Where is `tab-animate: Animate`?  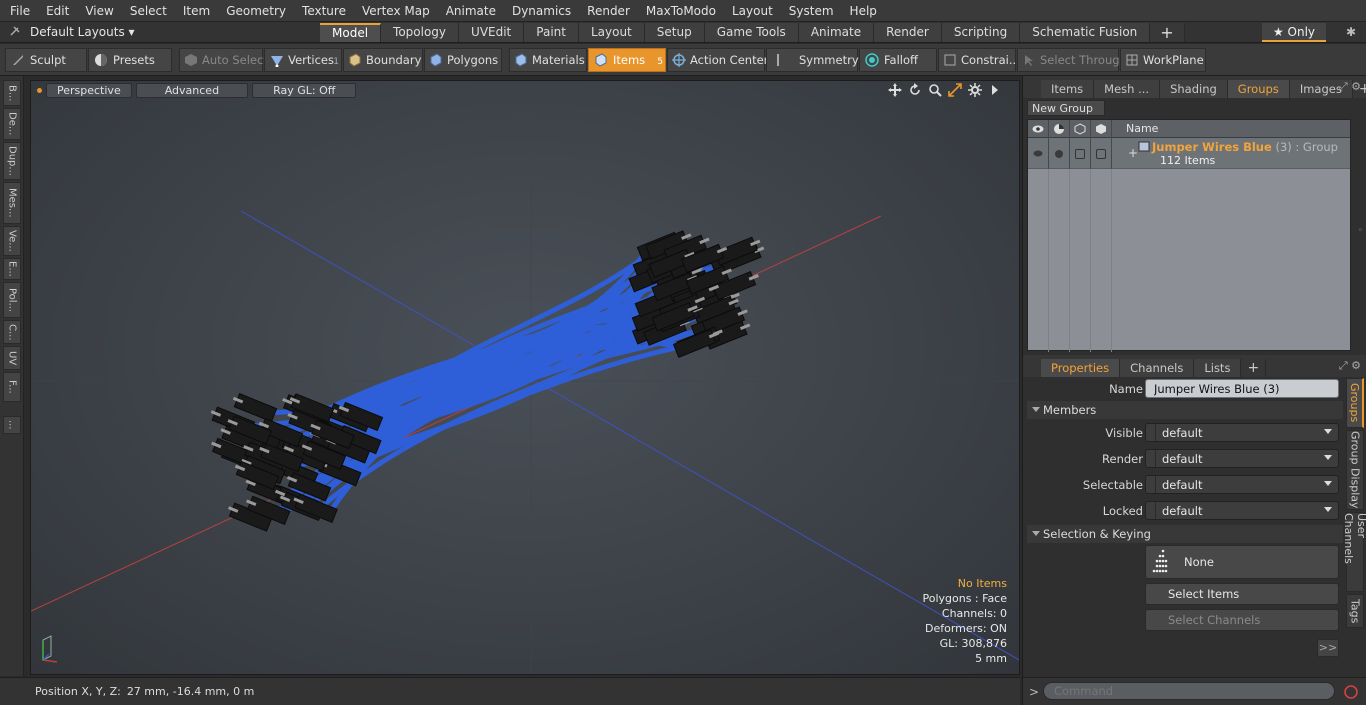 tab-animate: Animate is located at coordinates (836, 32).